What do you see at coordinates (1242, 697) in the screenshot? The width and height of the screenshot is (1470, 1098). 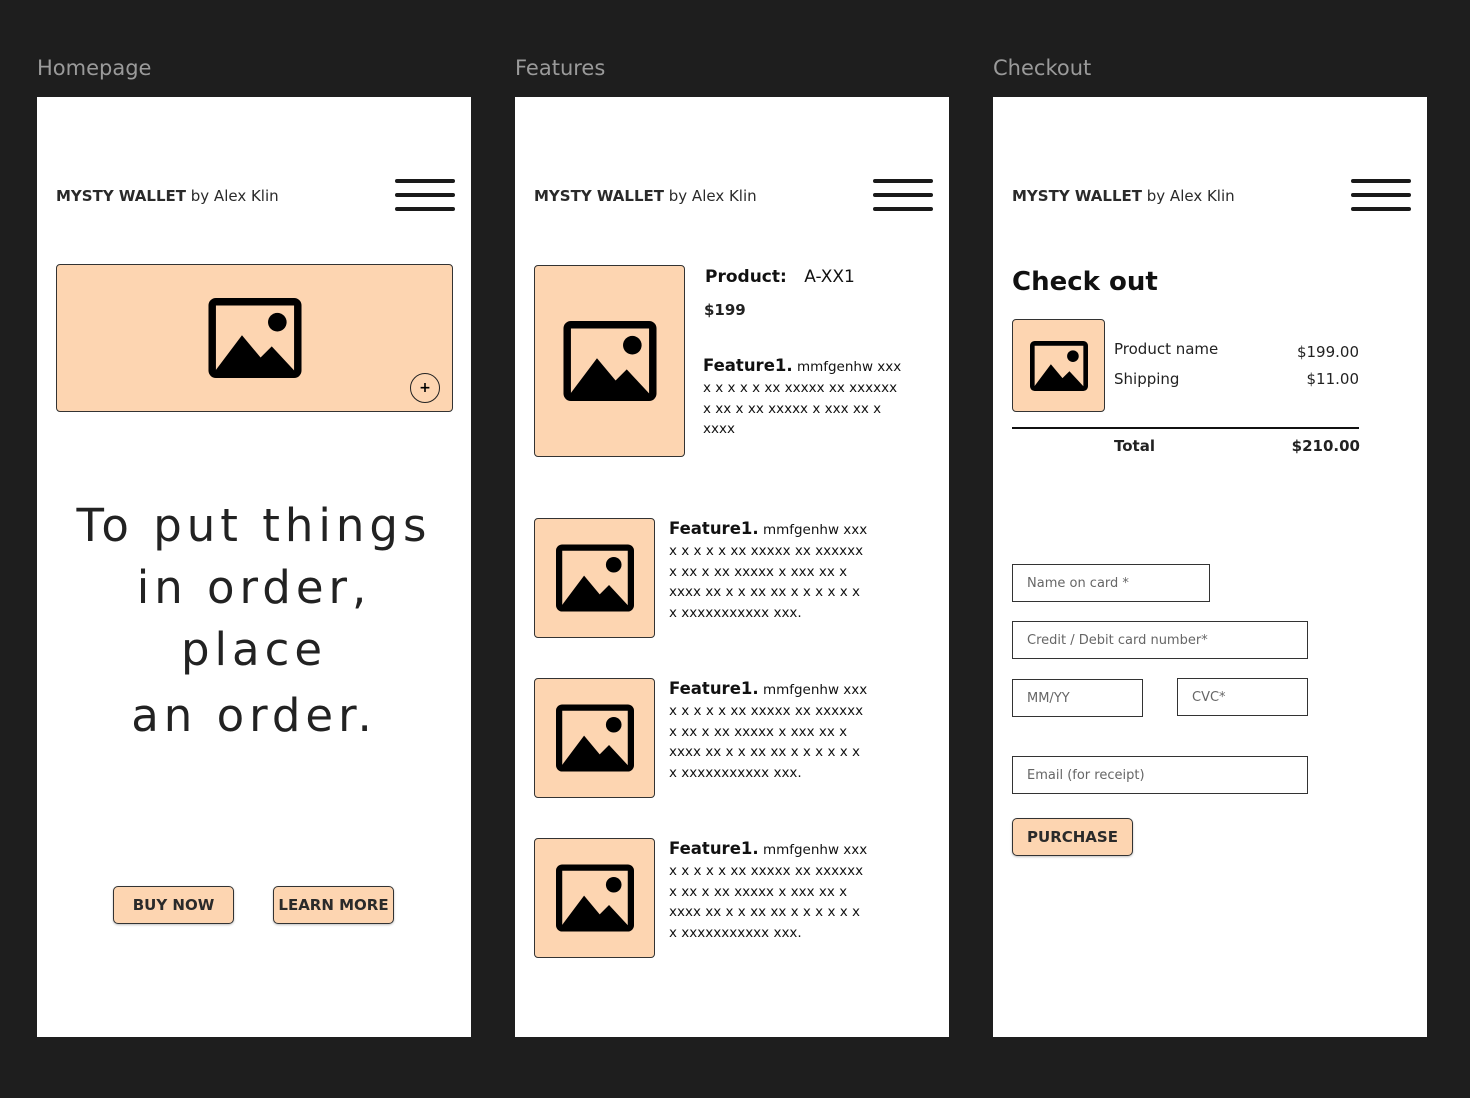 I see `cvc-field` at bounding box center [1242, 697].